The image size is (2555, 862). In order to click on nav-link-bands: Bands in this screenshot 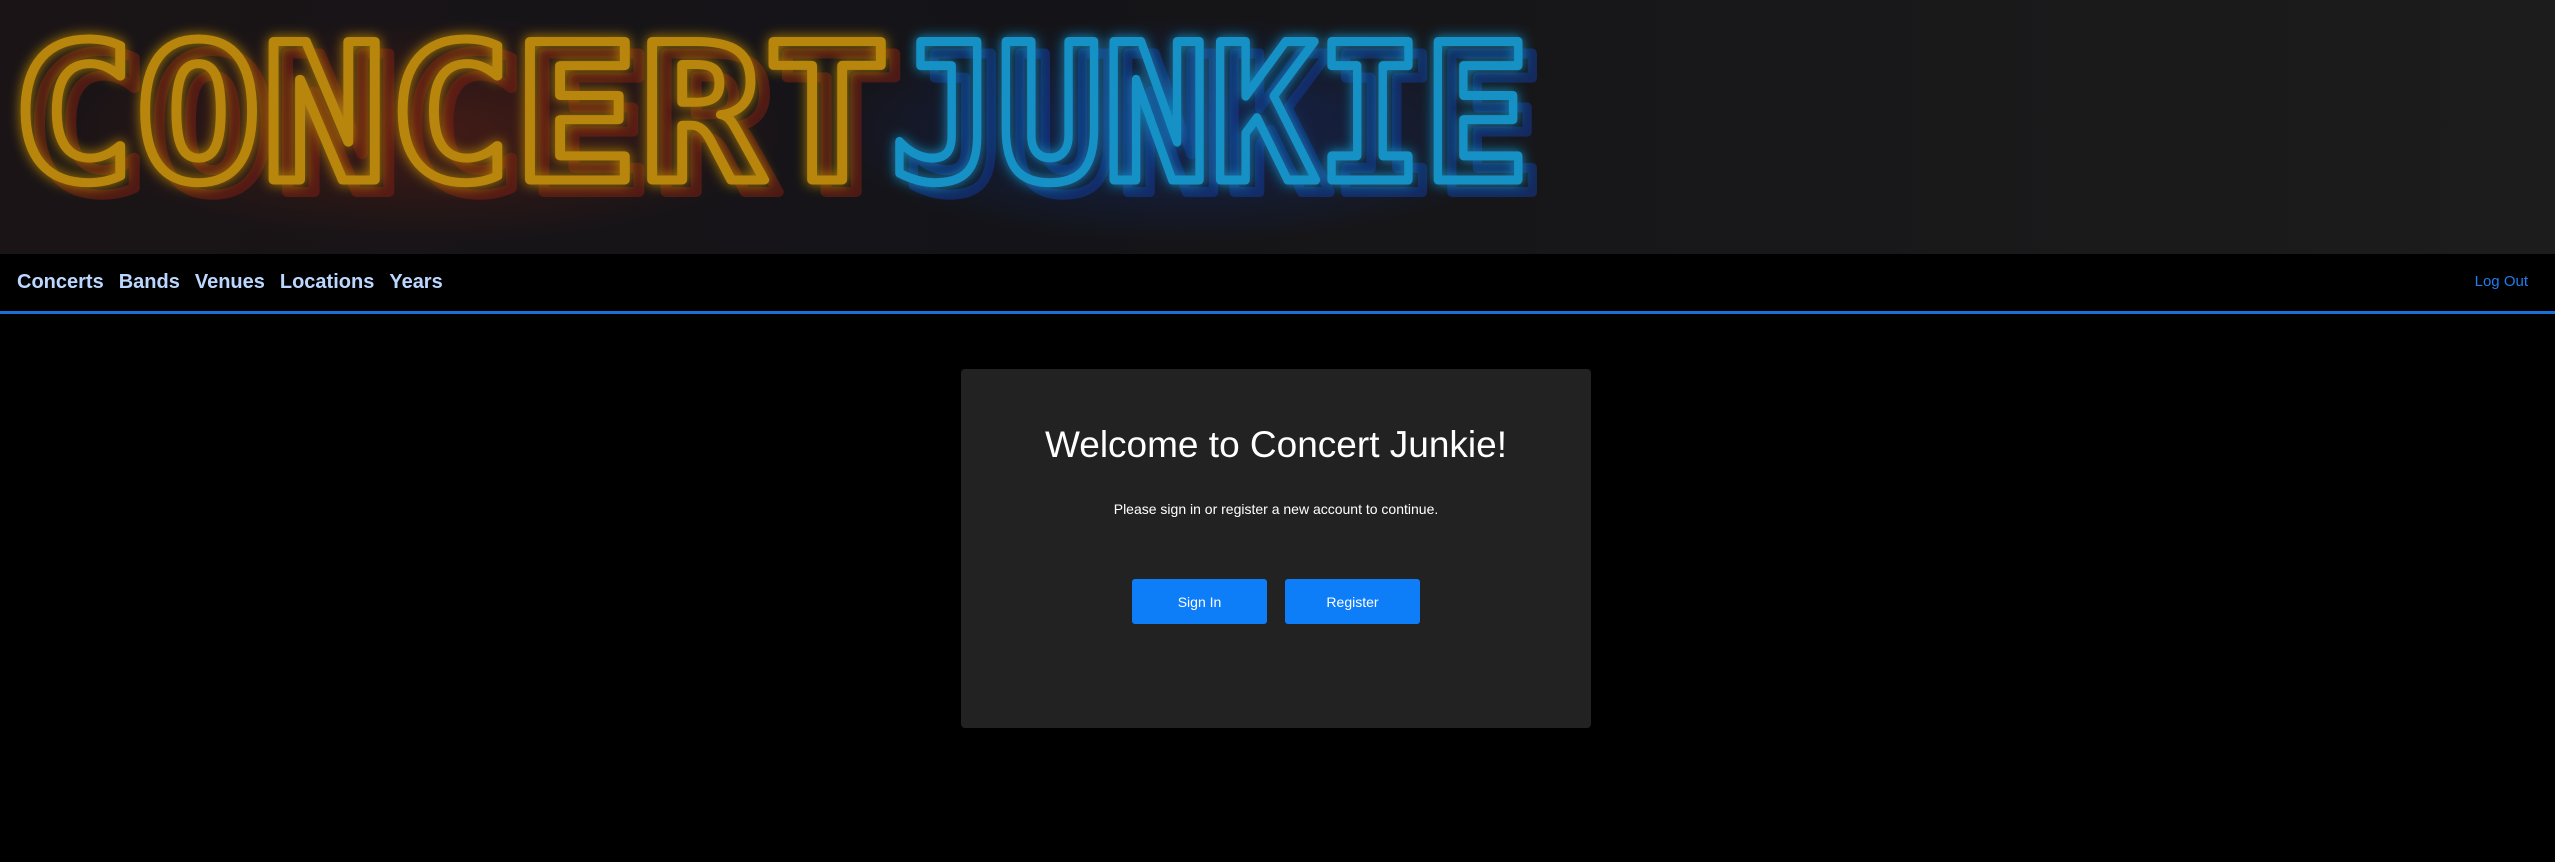, I will do `click(149, 282)`.